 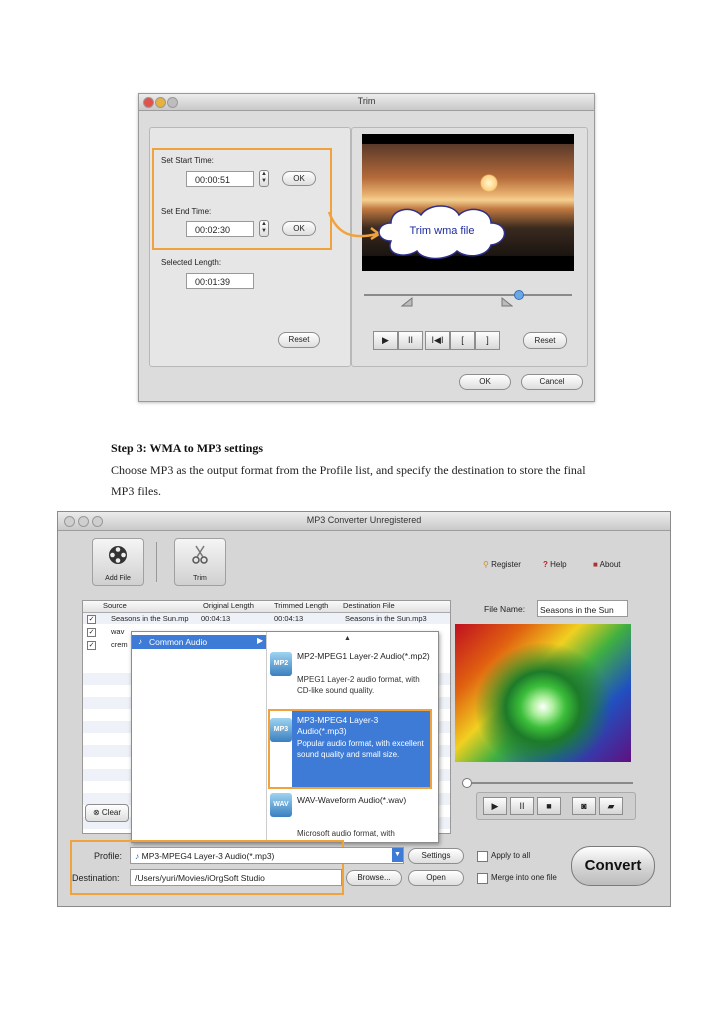 What do you see at coordinates (436, 856) in the screenshot?
I see `settings-button: Settings` at bounding box center [436, 856].